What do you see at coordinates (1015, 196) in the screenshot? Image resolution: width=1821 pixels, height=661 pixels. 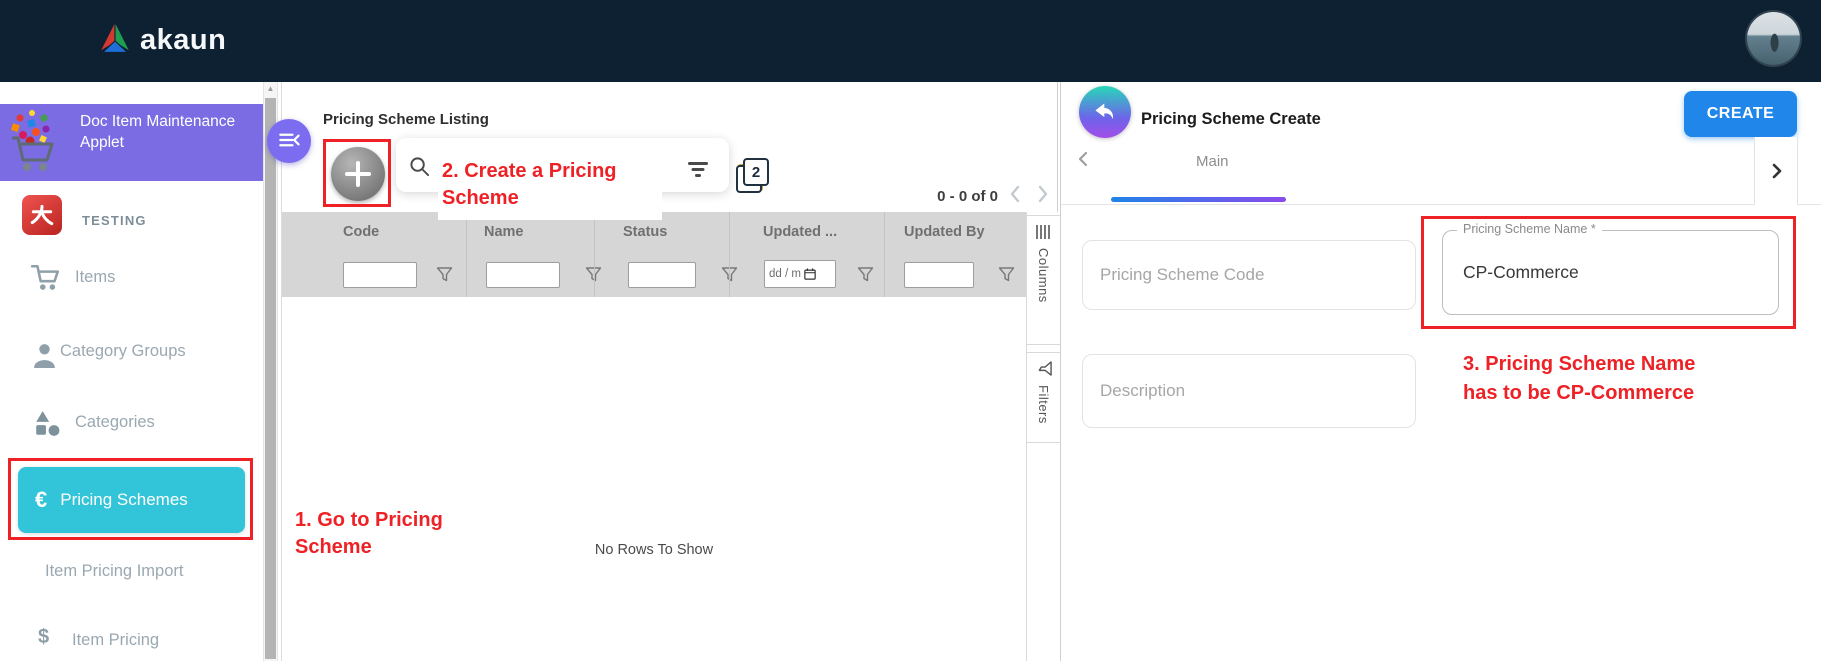 I see `pagination-prev-icon` at bounding box center [1015, 196].